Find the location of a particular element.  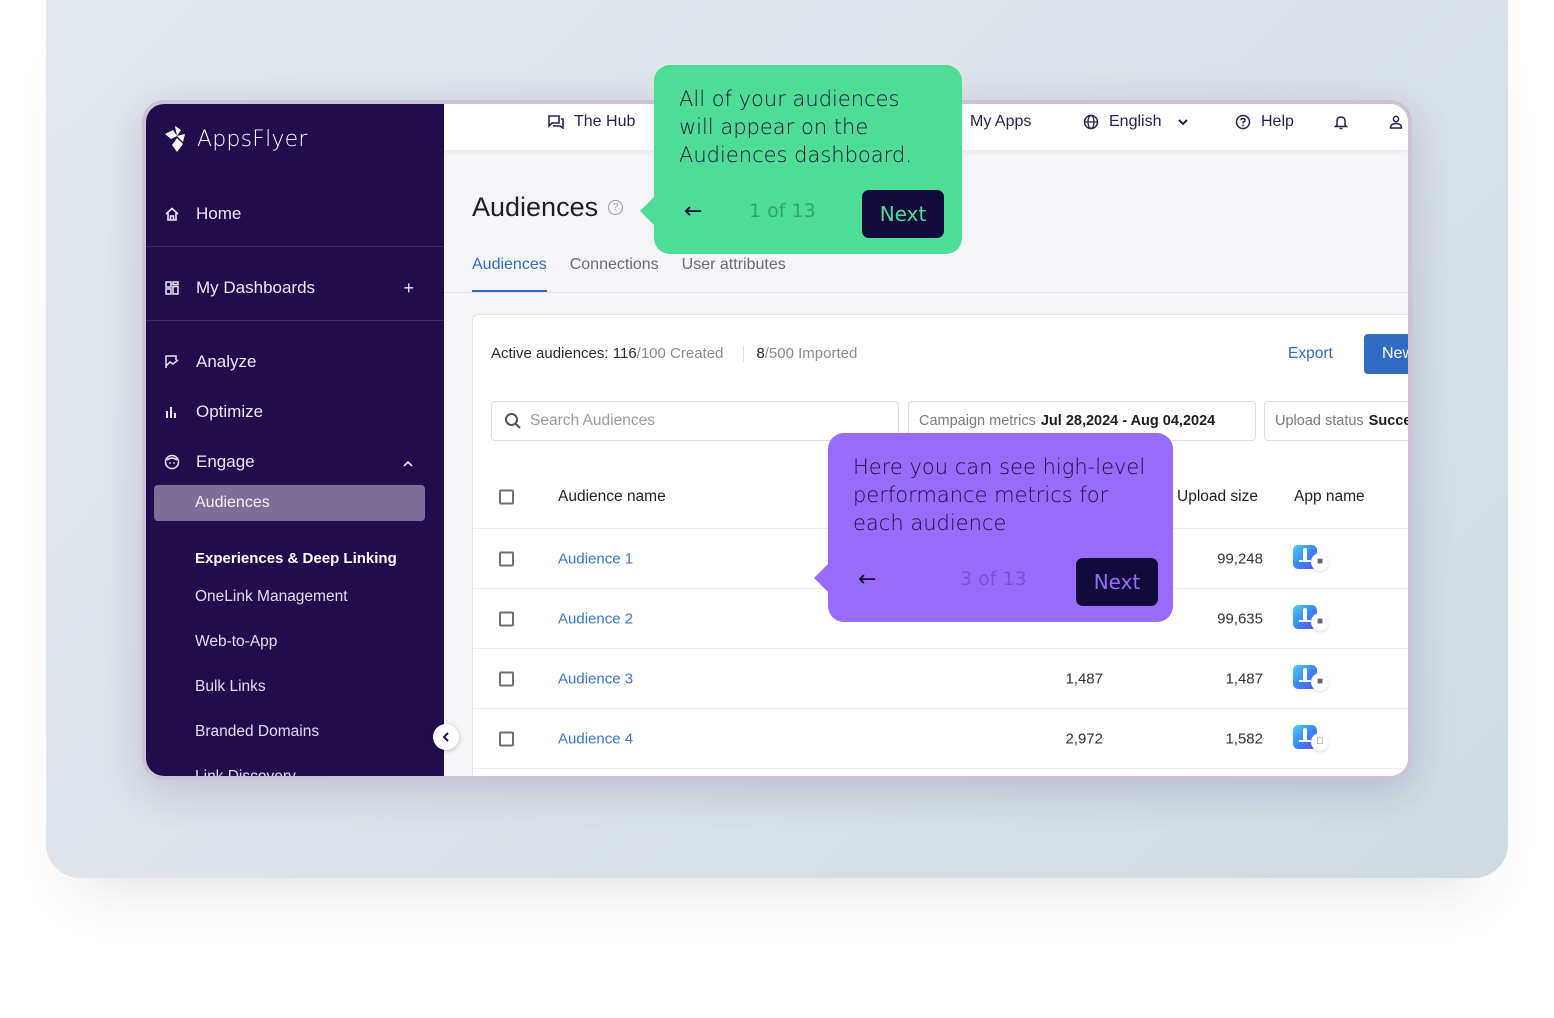

language-label: English is located at coordinates (1135, 121).